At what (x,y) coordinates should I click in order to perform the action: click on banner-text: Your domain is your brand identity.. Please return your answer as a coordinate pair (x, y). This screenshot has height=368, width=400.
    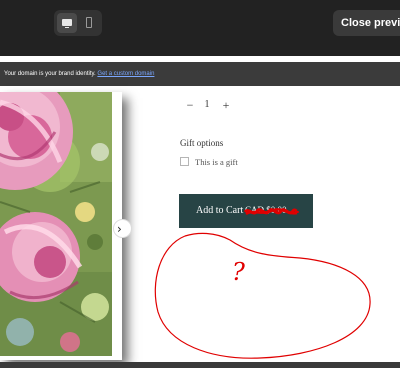
    Looking at the image, I should click on (50, 74).